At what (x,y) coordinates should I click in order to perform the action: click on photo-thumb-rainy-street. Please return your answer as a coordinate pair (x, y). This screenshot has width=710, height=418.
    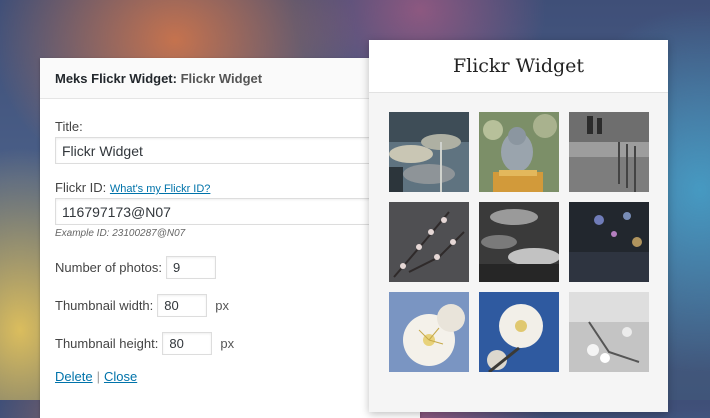
    Looking at the image, I should click on (609, 152).